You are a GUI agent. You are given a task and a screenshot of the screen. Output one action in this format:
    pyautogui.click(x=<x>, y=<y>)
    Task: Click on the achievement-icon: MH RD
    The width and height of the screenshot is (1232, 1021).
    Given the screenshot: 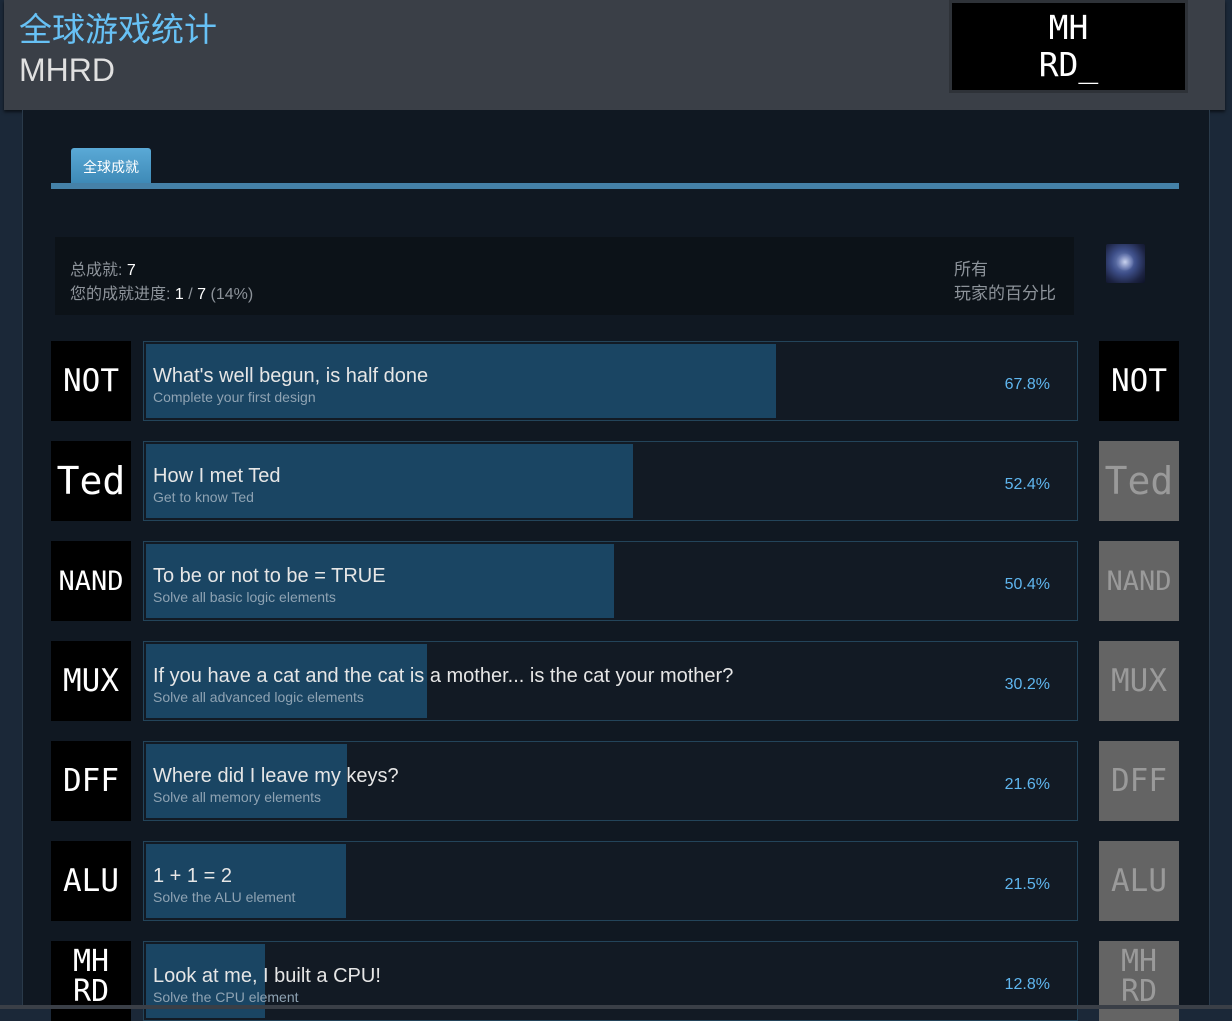 What is the action you would take?
    pyautogui.click(x=91, y=981)
    